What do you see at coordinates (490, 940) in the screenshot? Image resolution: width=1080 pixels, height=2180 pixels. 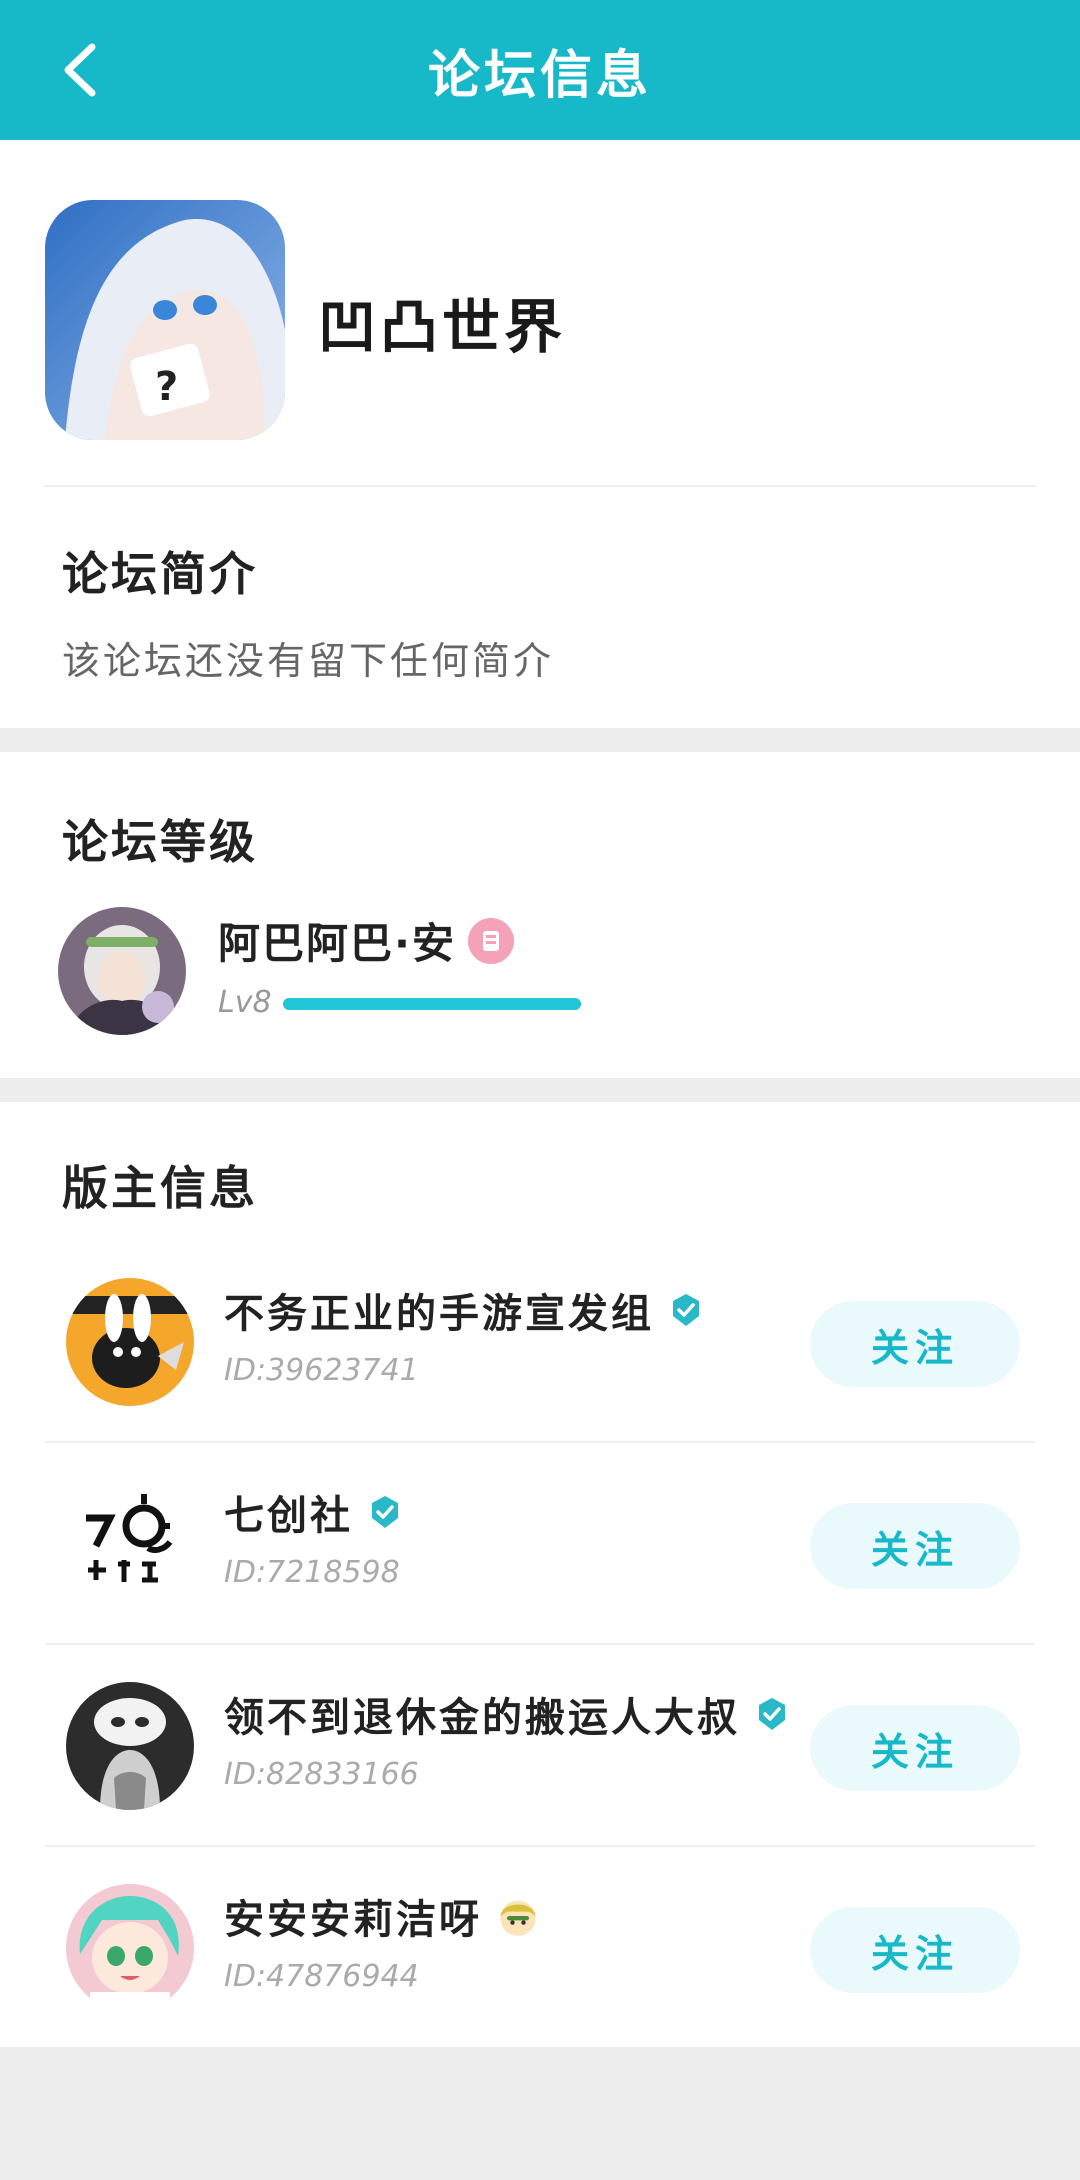 I see `fan-badge-icon` at bounding box center [490, 940].